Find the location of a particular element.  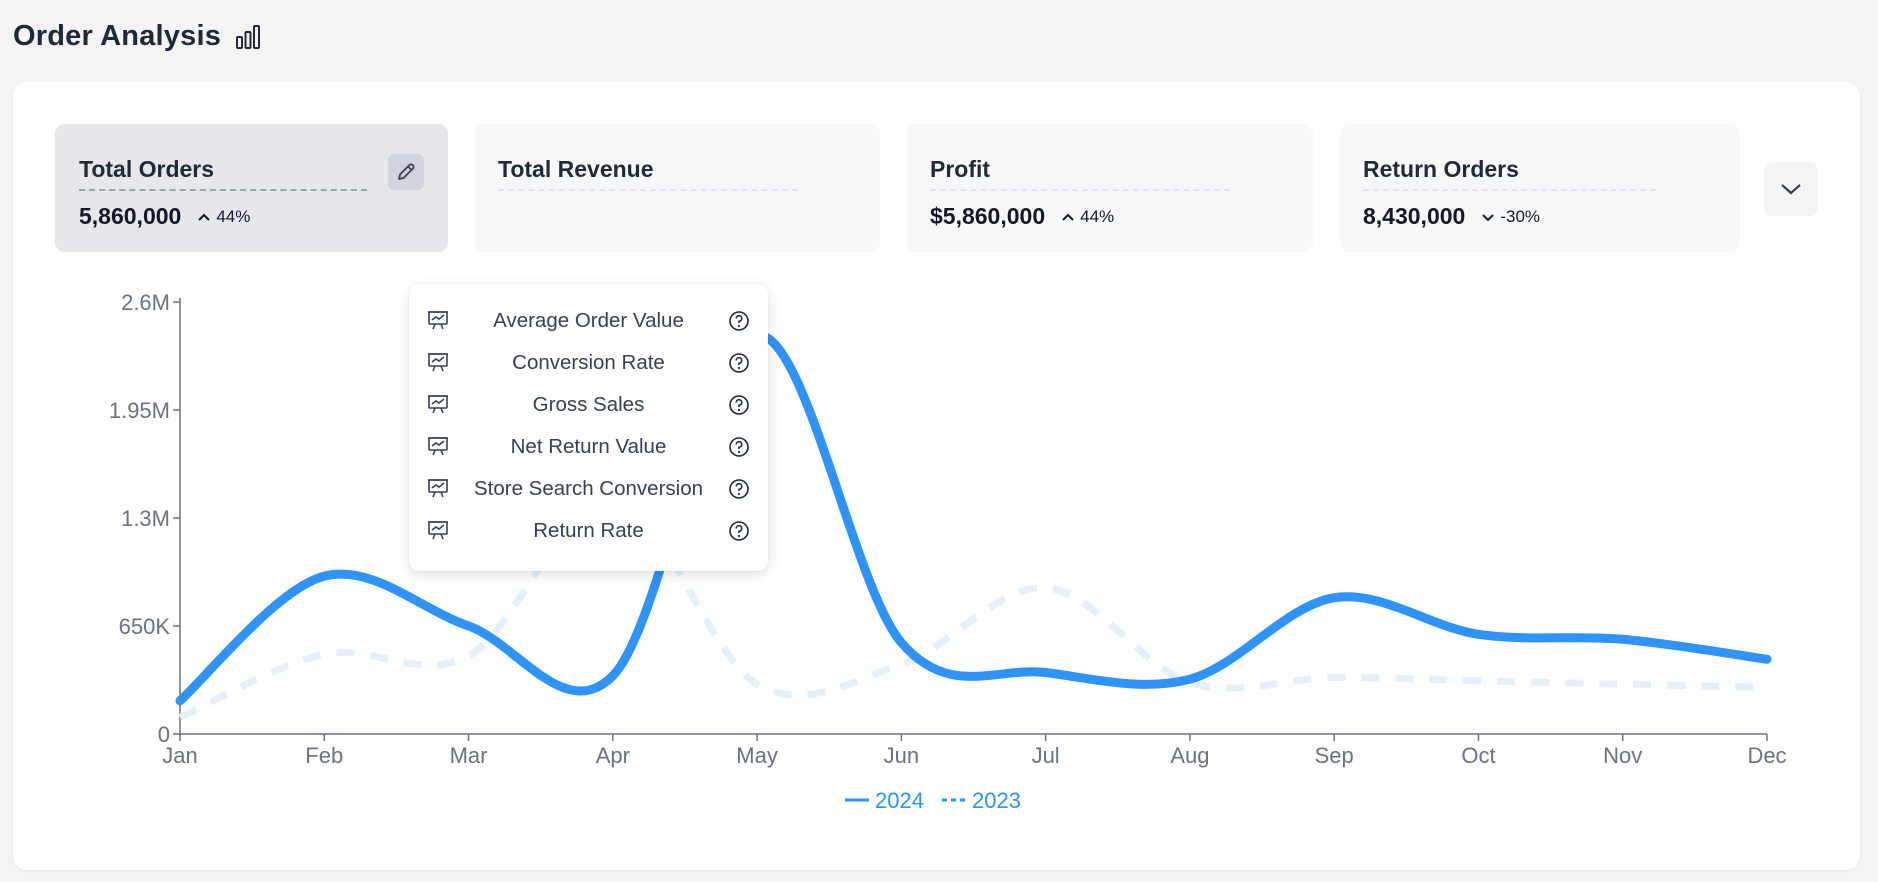

bar-chart-icon is located at coordinates (248, 37).